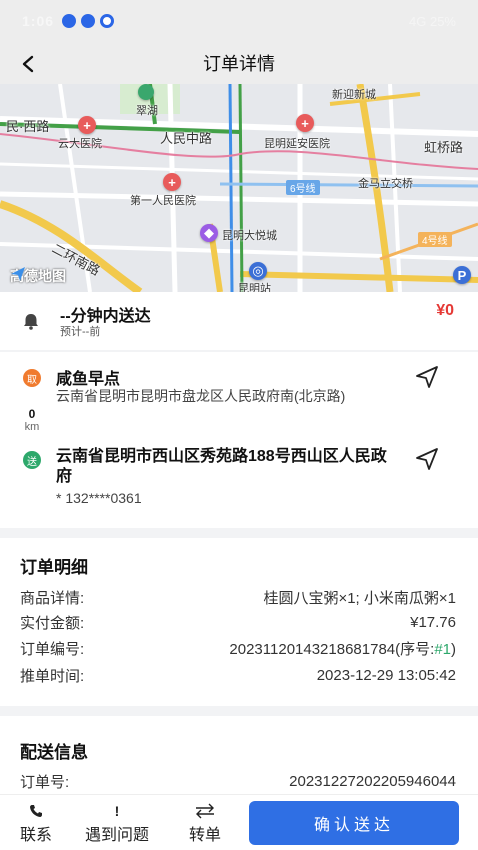 The width and height of the screenshot is (478, 850). Describe the element at coordinates (205, 823) in the screenshot. I see `transfer-order-button: 转单` at that location.